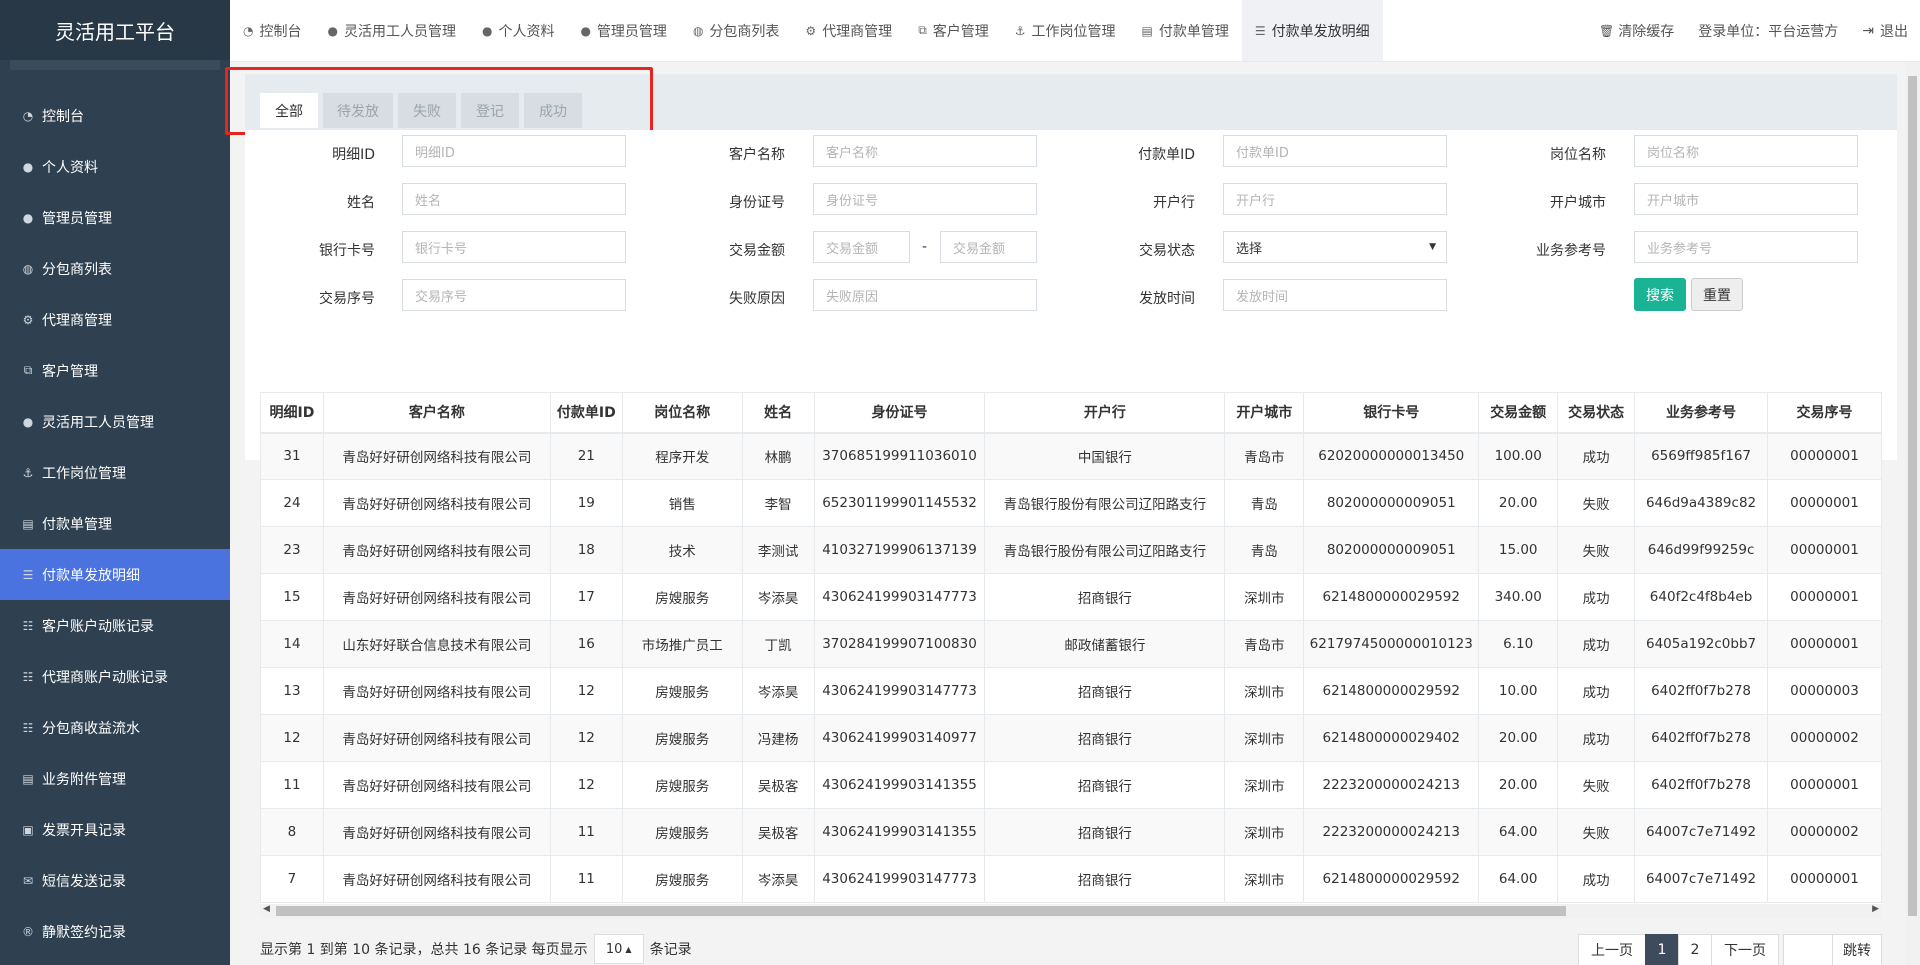 This screenshot has width=1920, height=965. What do you see at coordinates (899, 413) in the screenshot?
I see `column-header: 身份证号` at bounding box center [899, 413].